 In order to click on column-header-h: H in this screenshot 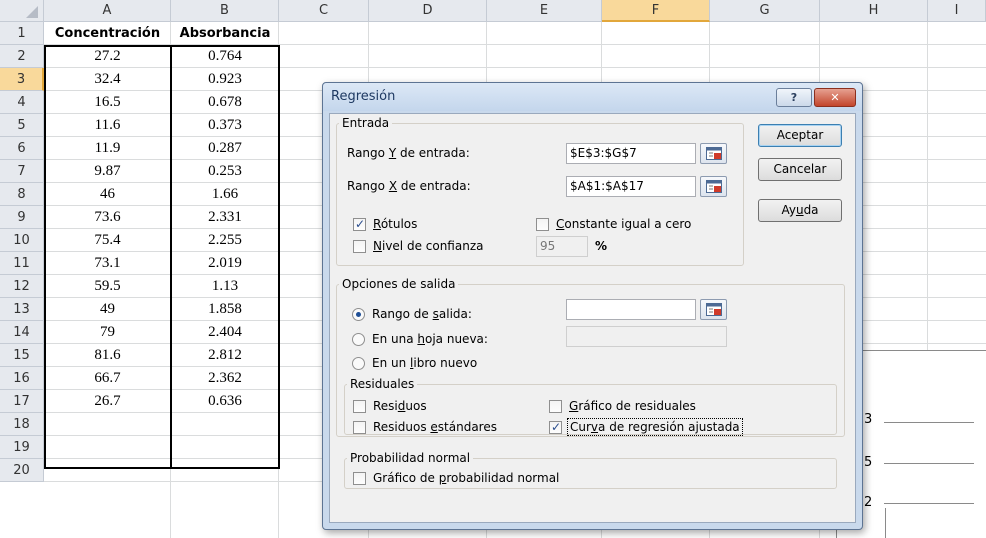, I will do `click(874, 11)`.